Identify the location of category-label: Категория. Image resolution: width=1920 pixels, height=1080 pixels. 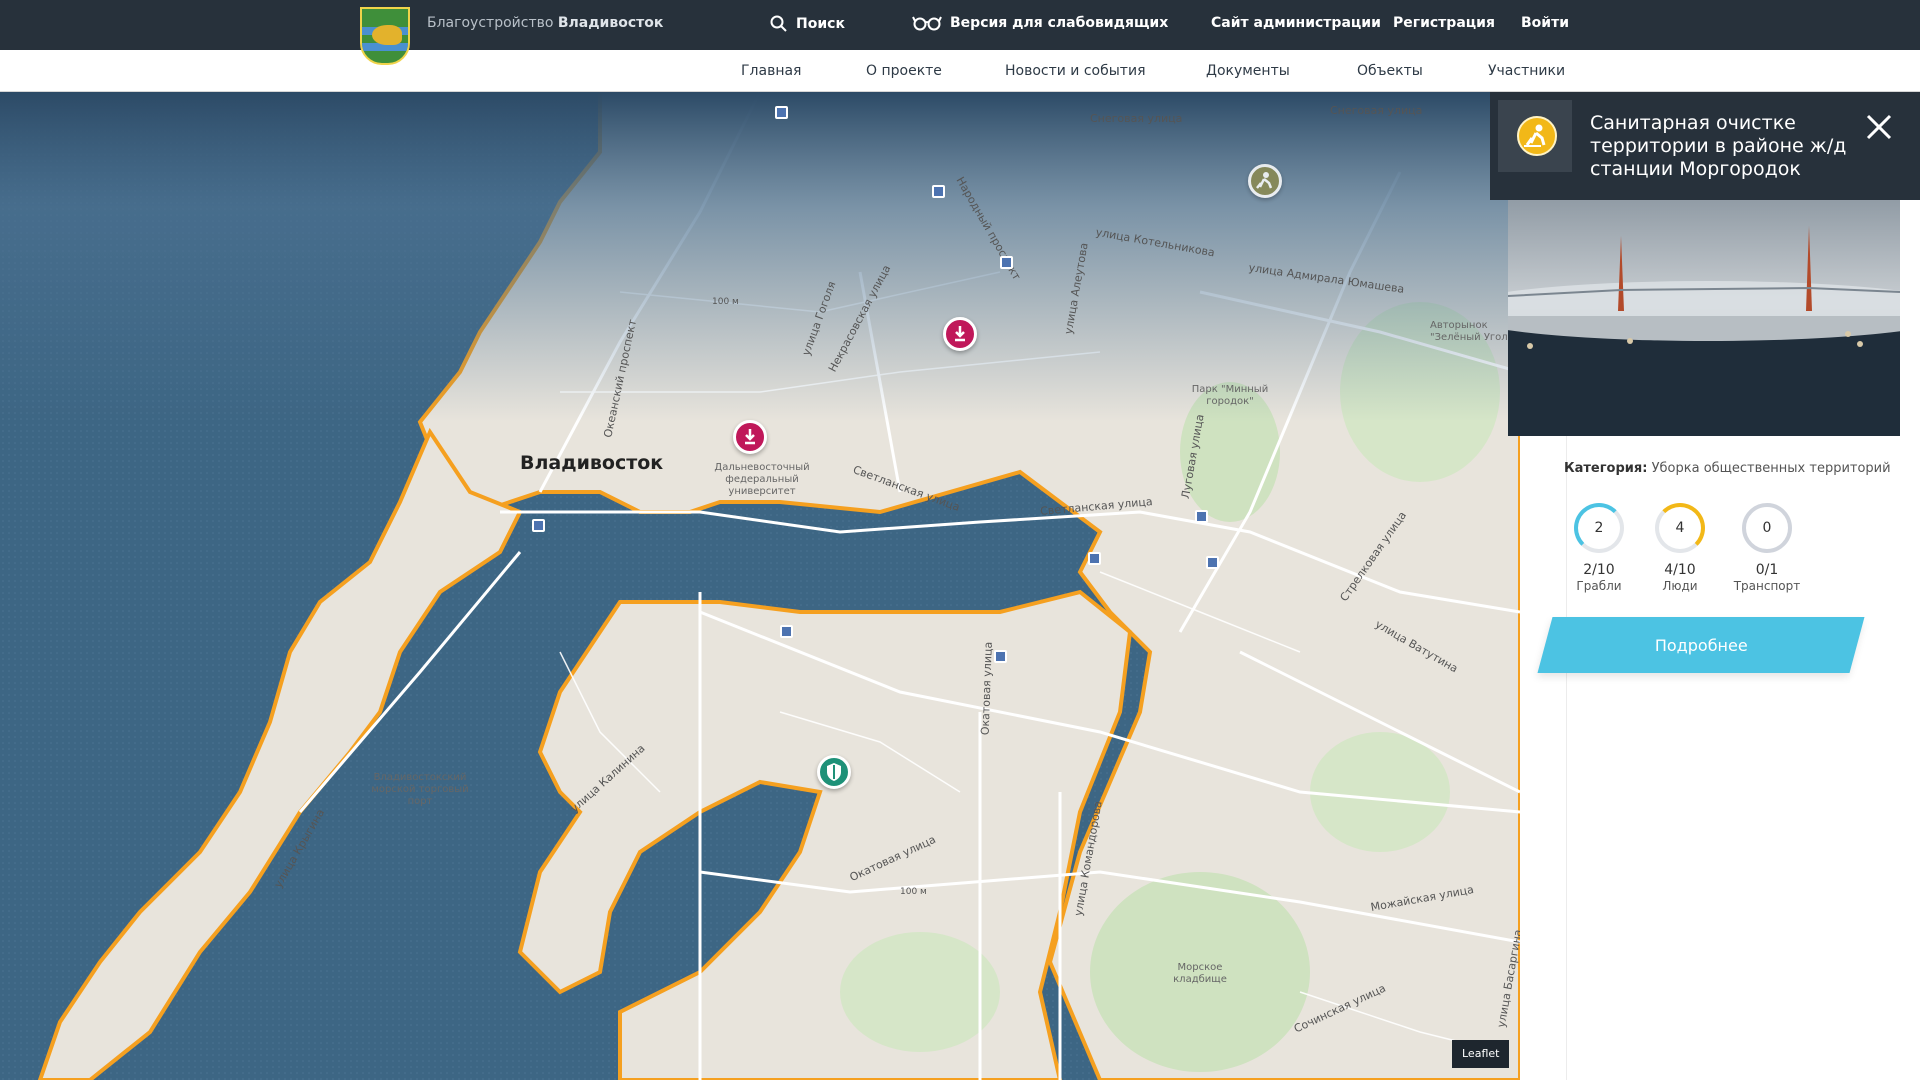
(1603, 468).